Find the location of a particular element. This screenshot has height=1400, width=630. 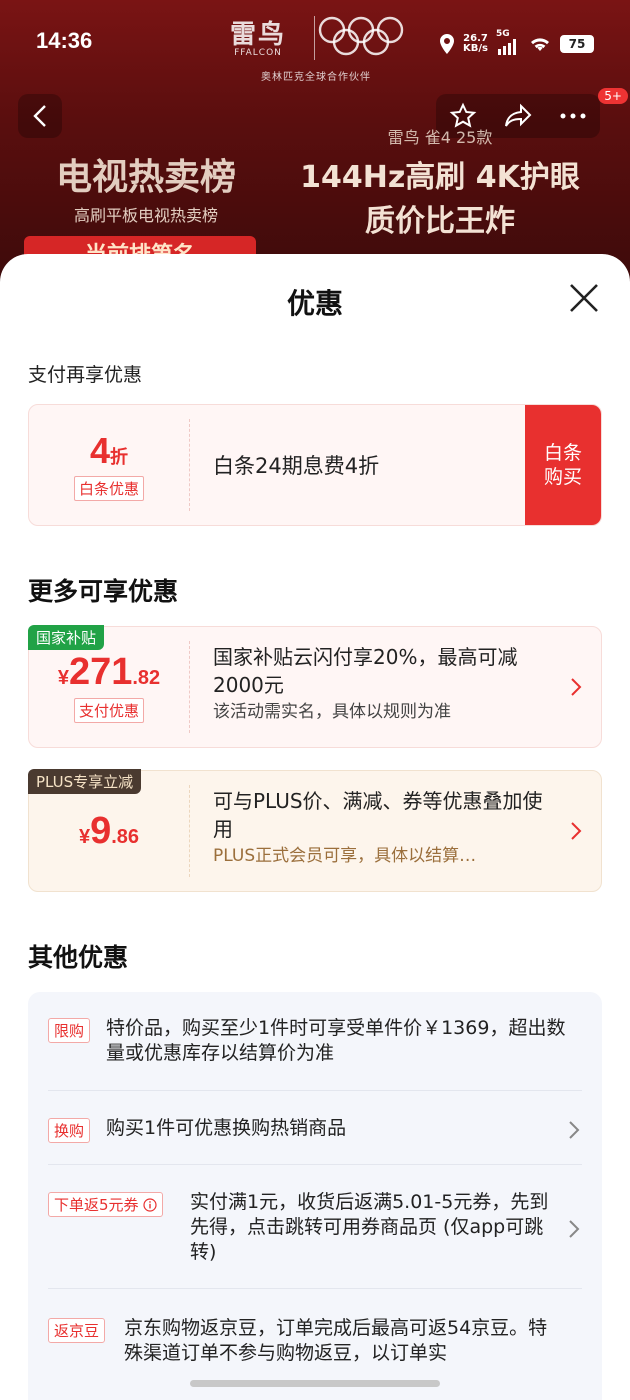

brand-caption: 奥林匹克全球合作伙伴 is located at coordinates (316, 77).